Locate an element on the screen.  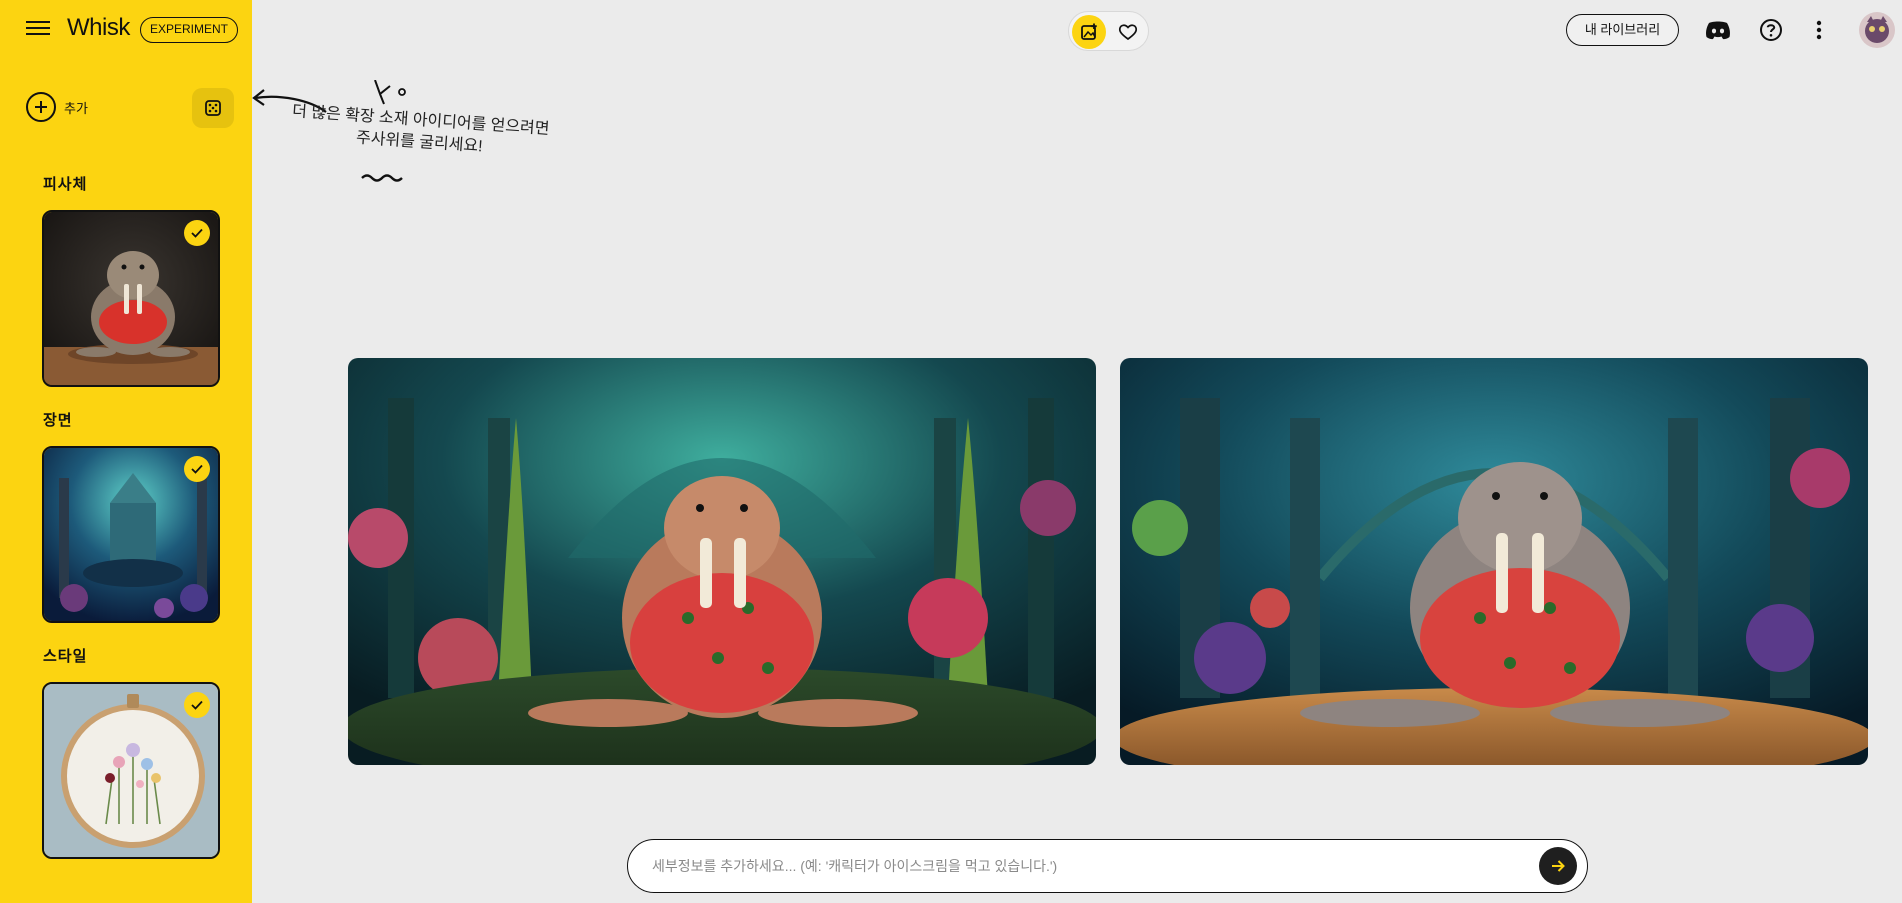
menu-icon is located at coordinates (38, 27).